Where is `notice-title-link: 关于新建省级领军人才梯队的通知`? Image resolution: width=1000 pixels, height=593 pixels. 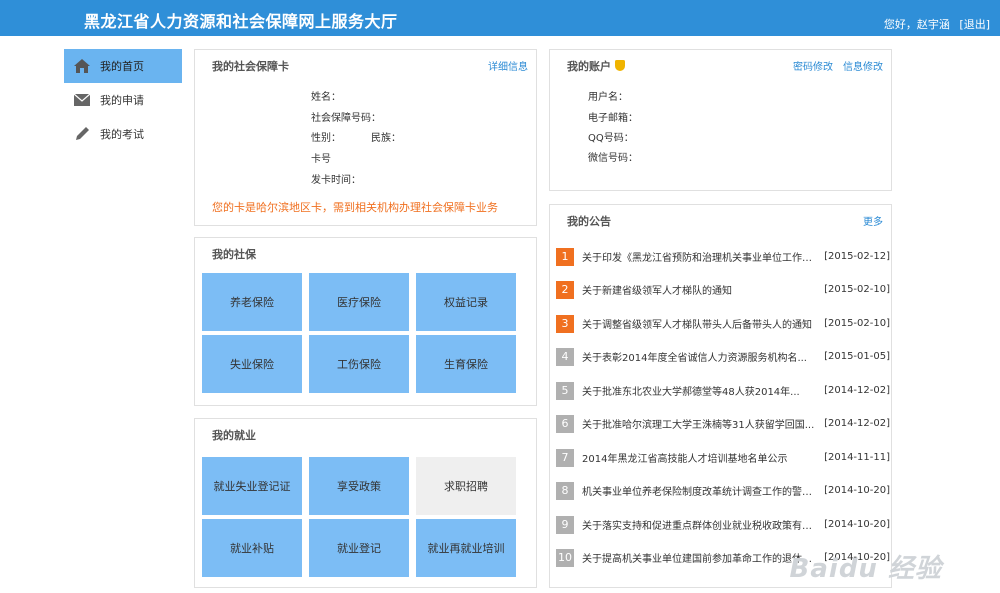 notice-title-link: 关于新建省级领军人才梯队的通知 is located at coordinates (700, 289).